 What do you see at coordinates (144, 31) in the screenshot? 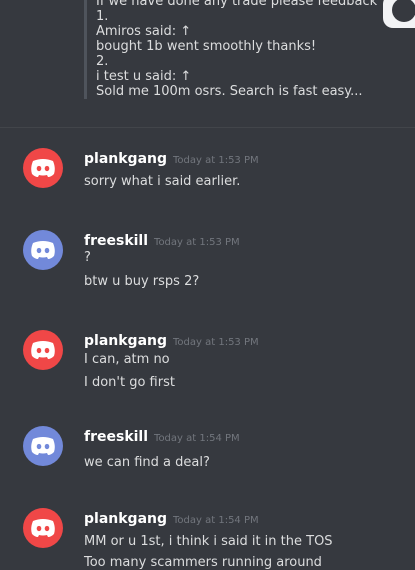
I see `quote-line: Amiros said: ↑` at bounding box center [144, 31].